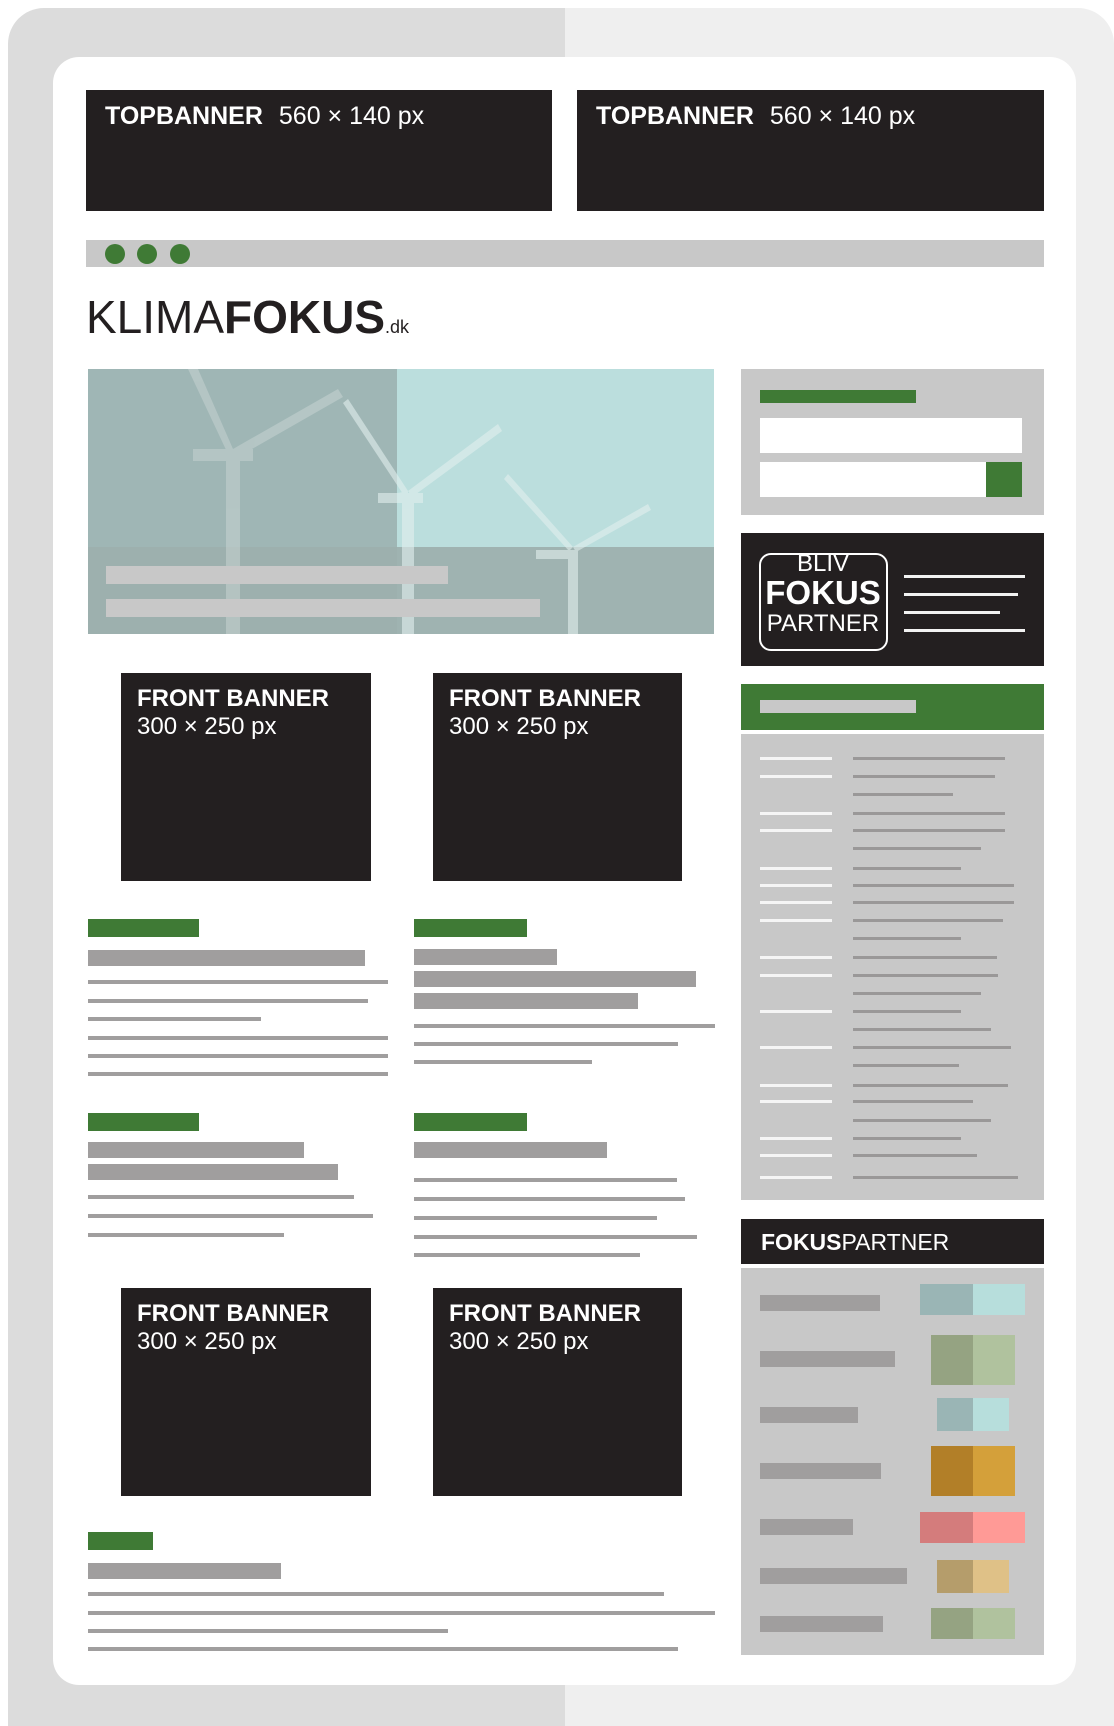 Image resolution: width=1114 pixels, height=1726 pixels. I want to click on fokuspartner-bold: FOKUS, so click(801, 1242).